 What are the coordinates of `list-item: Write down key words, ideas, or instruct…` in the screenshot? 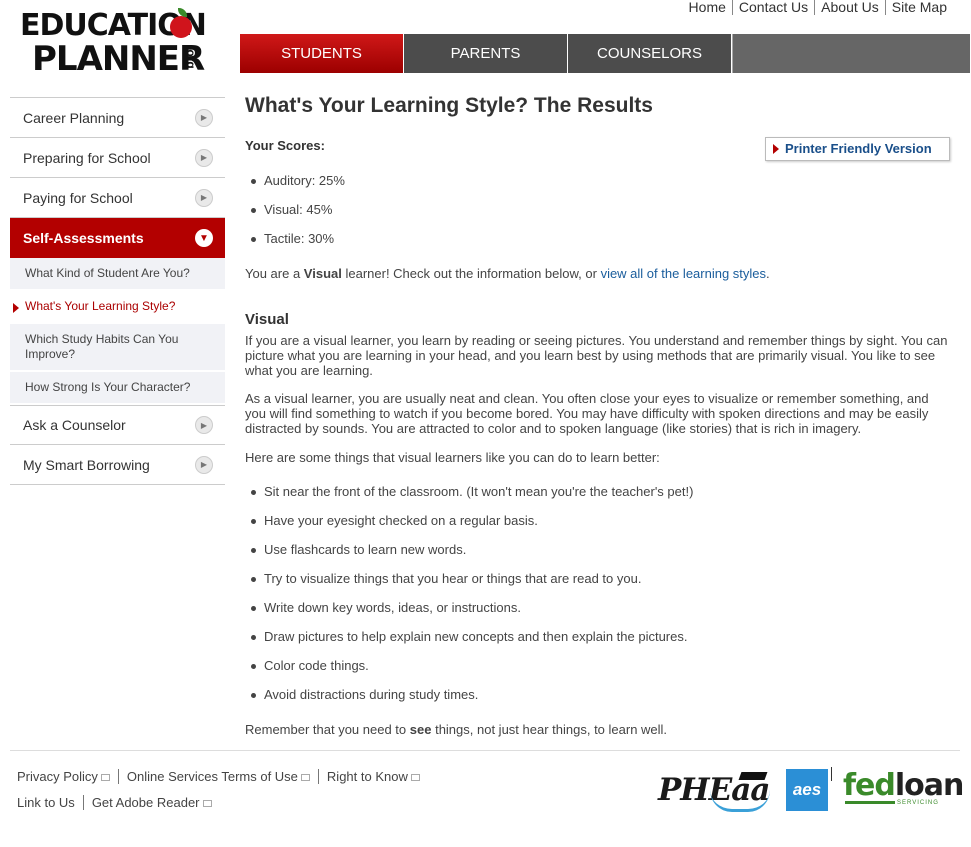 It's located at (469, 614).